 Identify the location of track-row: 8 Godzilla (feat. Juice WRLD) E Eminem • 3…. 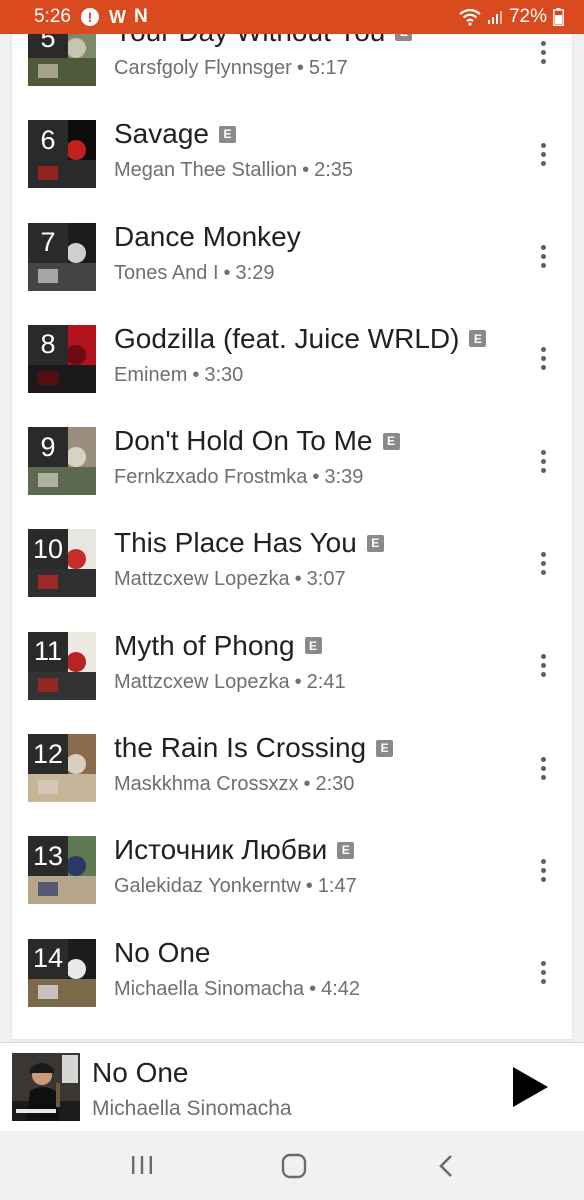
(292, 353).